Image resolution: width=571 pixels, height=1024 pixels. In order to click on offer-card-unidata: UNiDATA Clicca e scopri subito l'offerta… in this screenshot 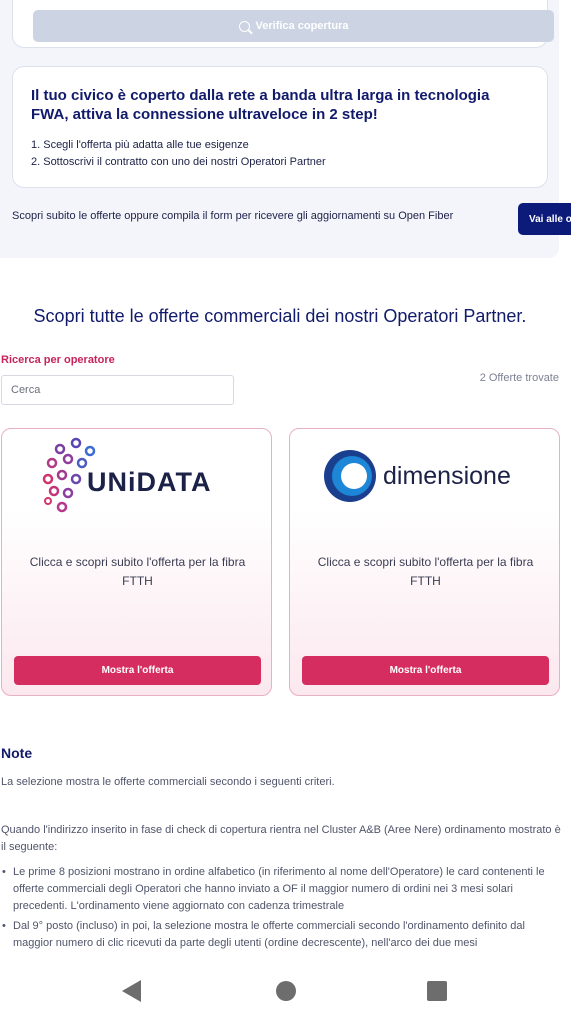, I will do `click(136, 562)`.